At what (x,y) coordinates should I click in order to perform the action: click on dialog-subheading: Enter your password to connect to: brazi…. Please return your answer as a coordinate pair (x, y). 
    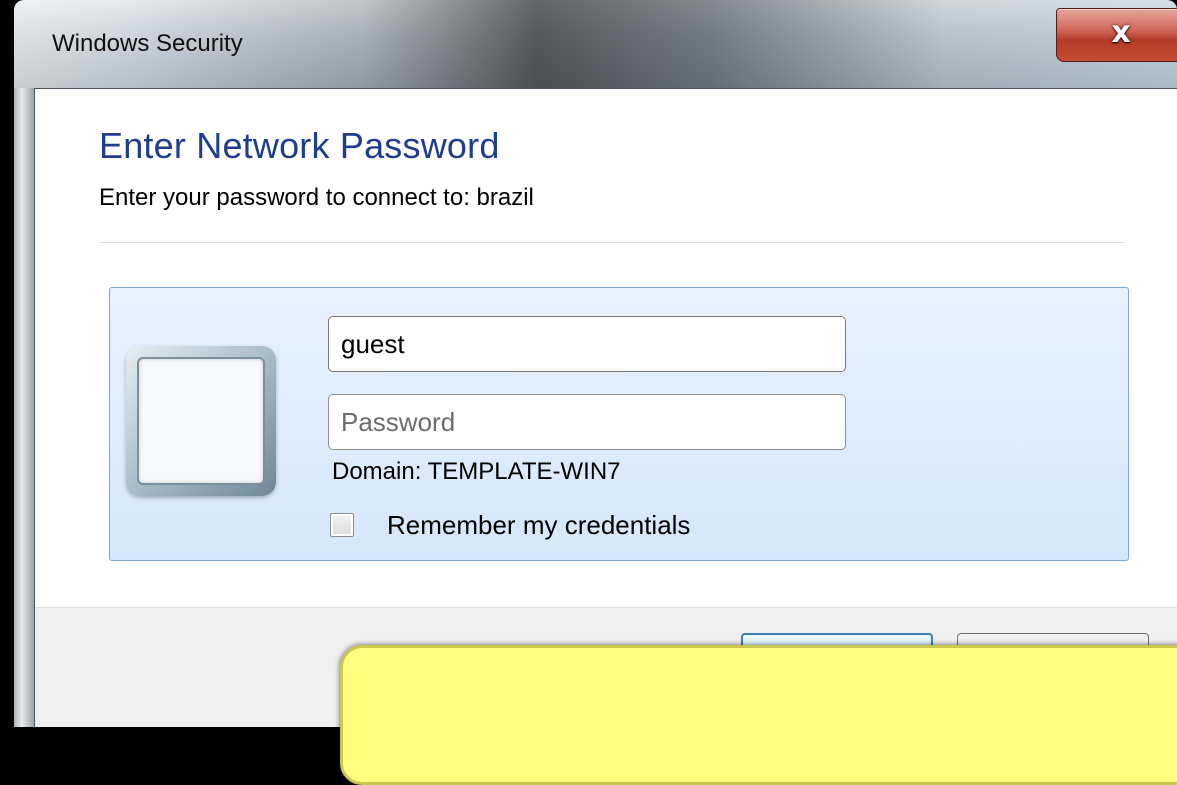
    Looking at the image, I should click on (316, 197).